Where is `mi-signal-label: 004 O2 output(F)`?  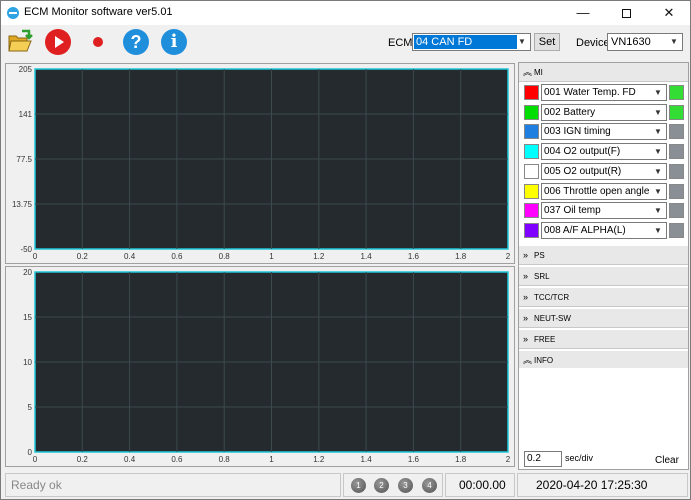
mi-signal-label: 004 O2 output(F) is located at coordinates (582, 152).